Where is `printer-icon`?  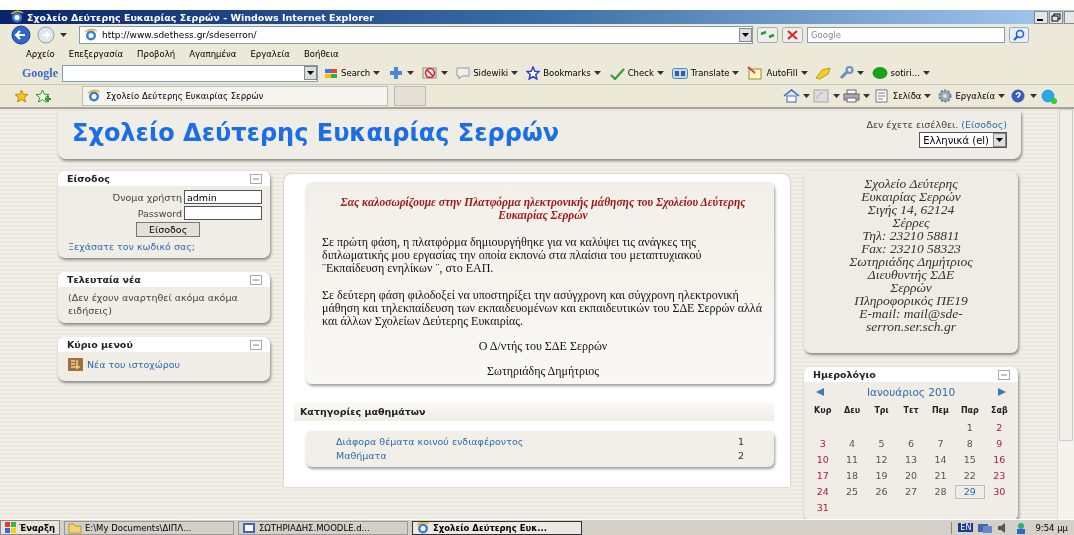 printer-icon is located at coordinates (851, 96).